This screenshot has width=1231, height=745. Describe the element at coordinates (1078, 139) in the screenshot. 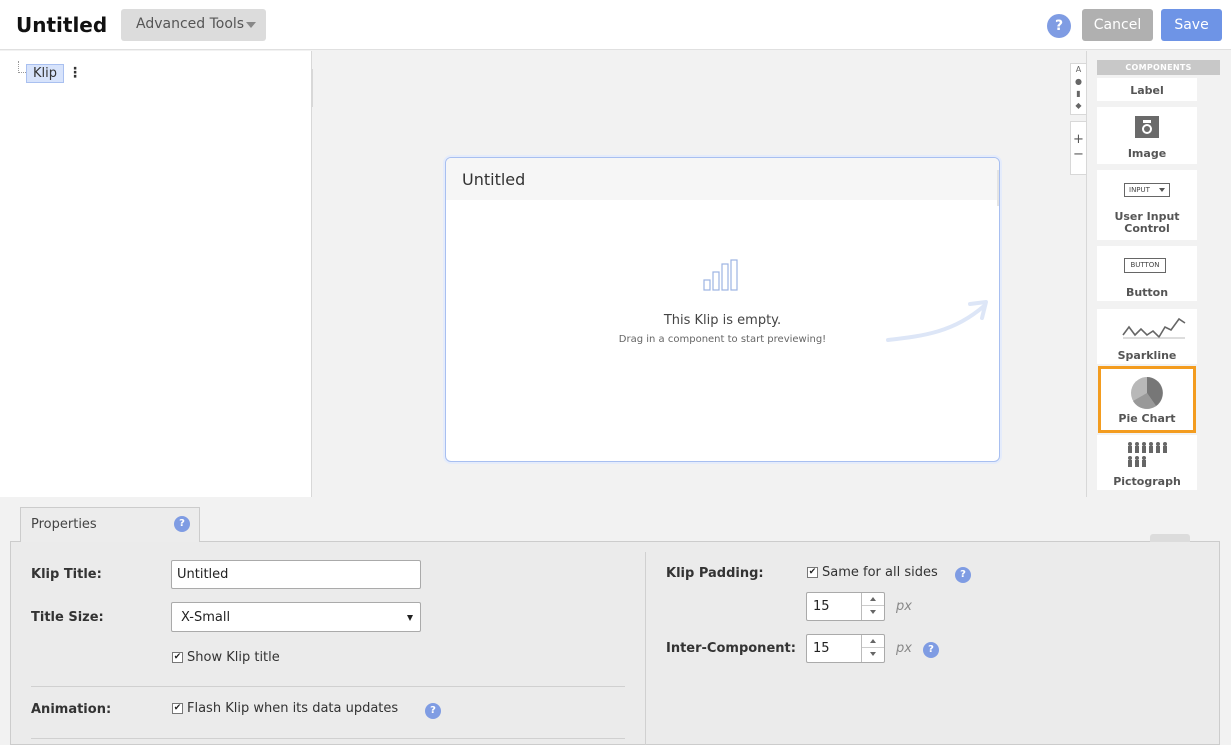

I see `zoom-in-icon: +` at that location.